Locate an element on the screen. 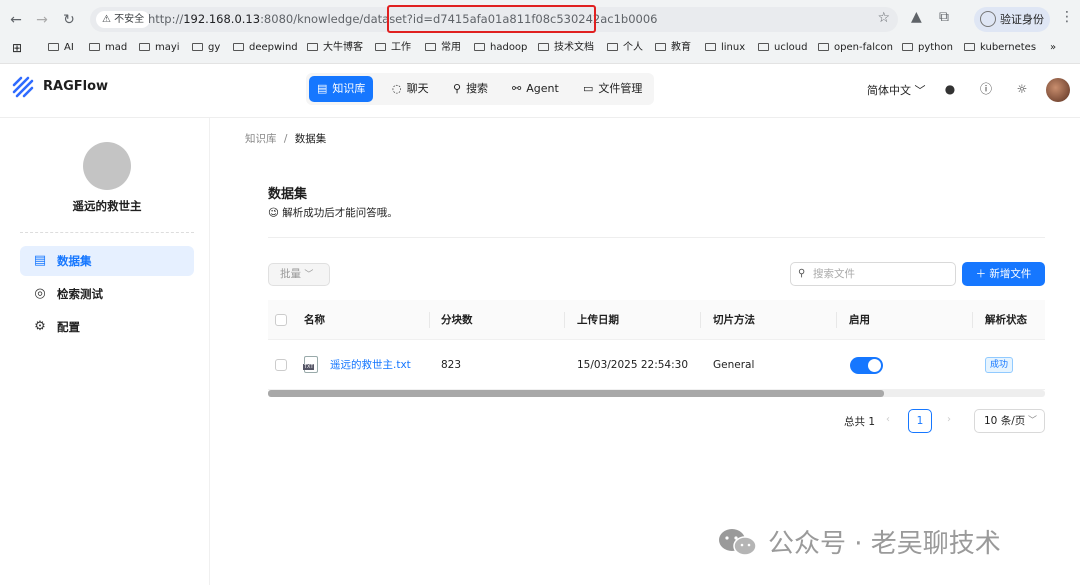 This screenshot has width=1080, height=585. section-divider is located at coordinates (656, 237).